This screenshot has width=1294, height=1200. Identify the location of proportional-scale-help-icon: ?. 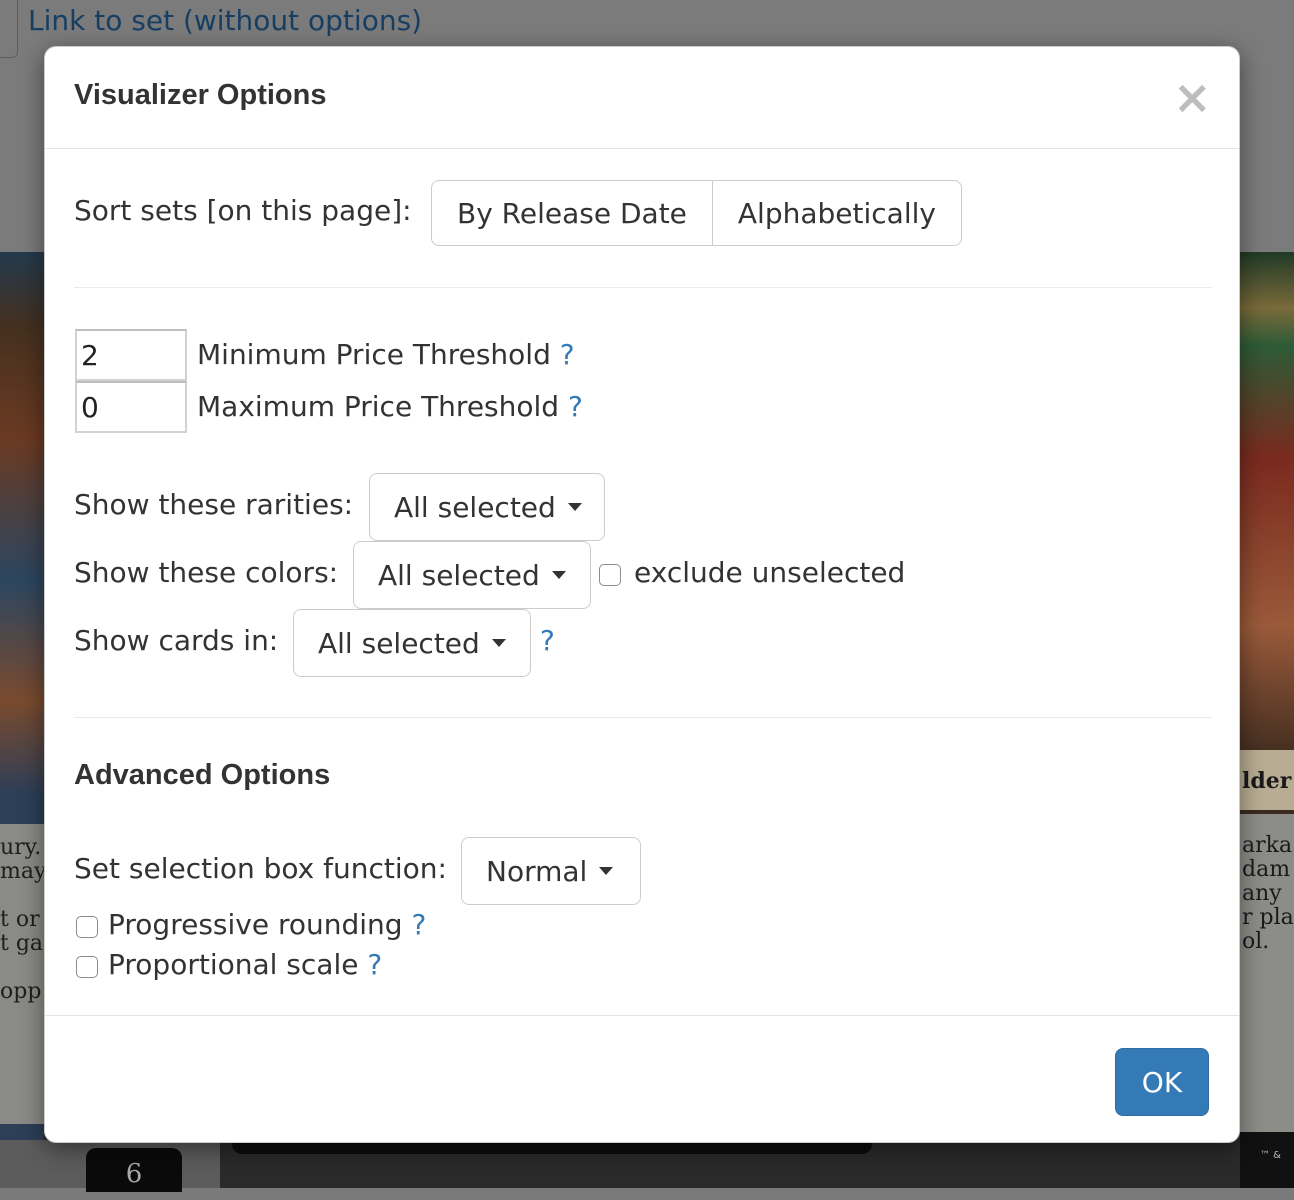
(374, 964).